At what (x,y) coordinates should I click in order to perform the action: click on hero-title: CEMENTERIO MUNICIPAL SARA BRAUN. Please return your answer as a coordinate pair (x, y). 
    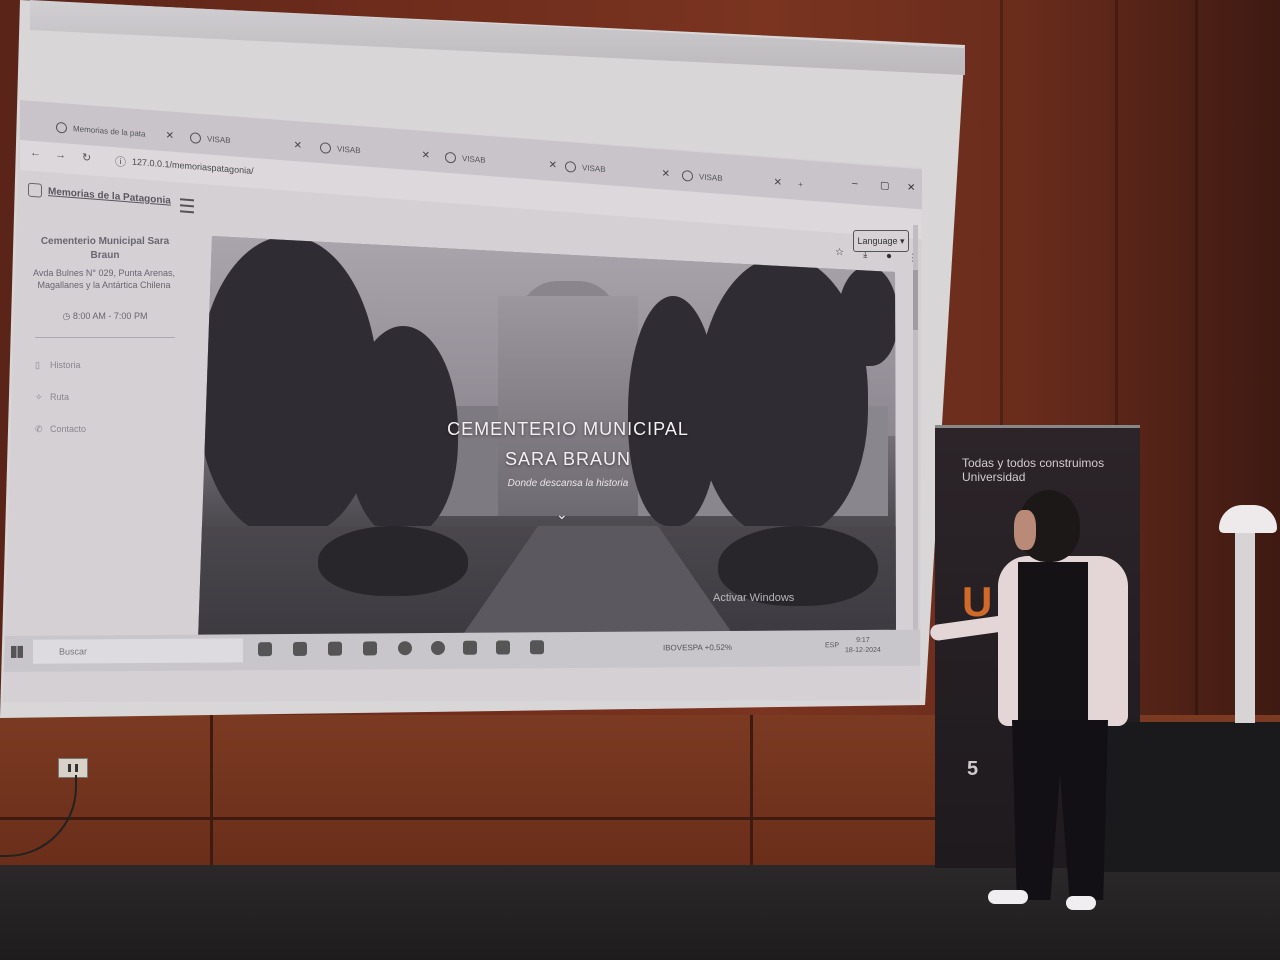
    Looking at the image, I should click on (568, 444).